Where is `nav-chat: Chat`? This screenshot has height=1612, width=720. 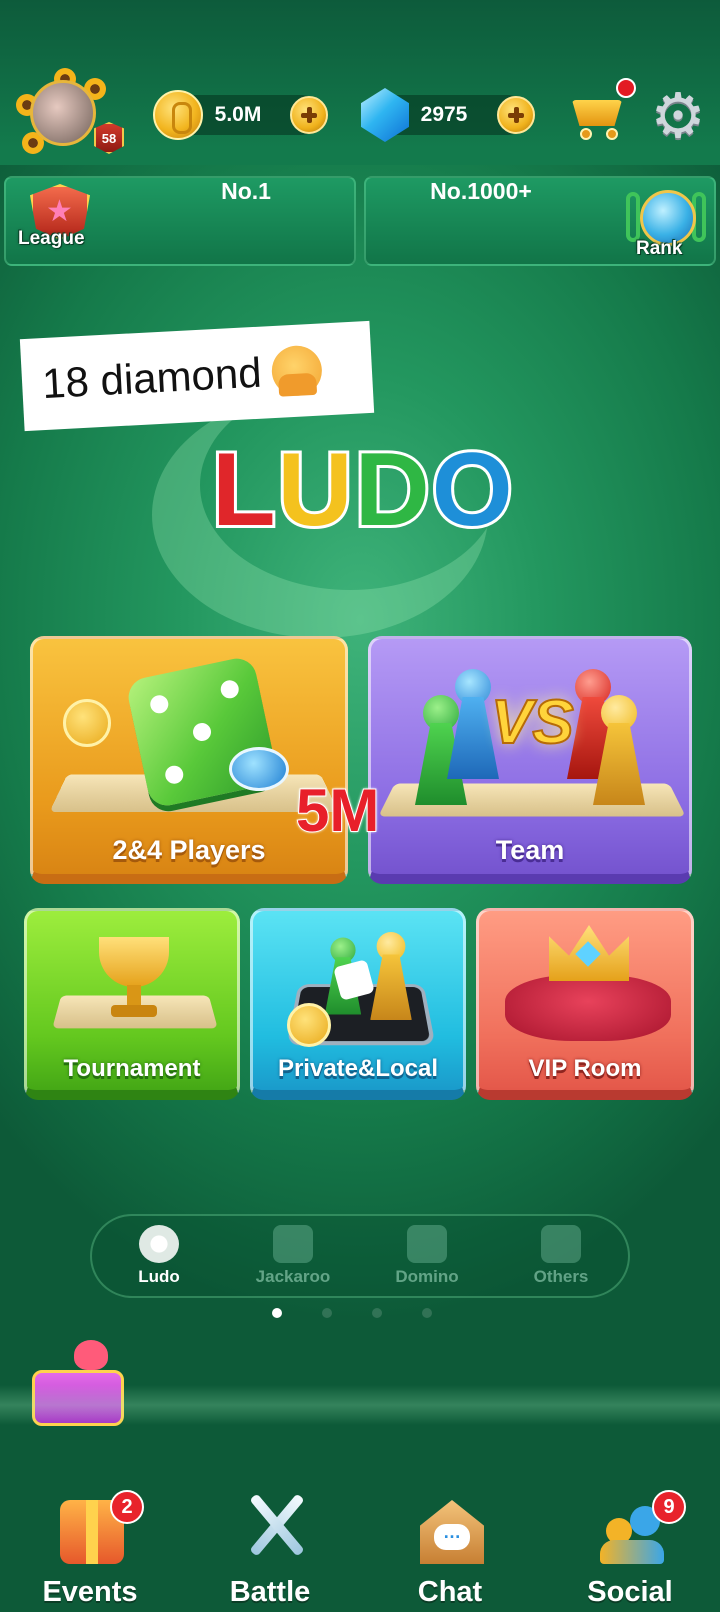 nav-chat: Chat is located at coordinates (450, 1526).